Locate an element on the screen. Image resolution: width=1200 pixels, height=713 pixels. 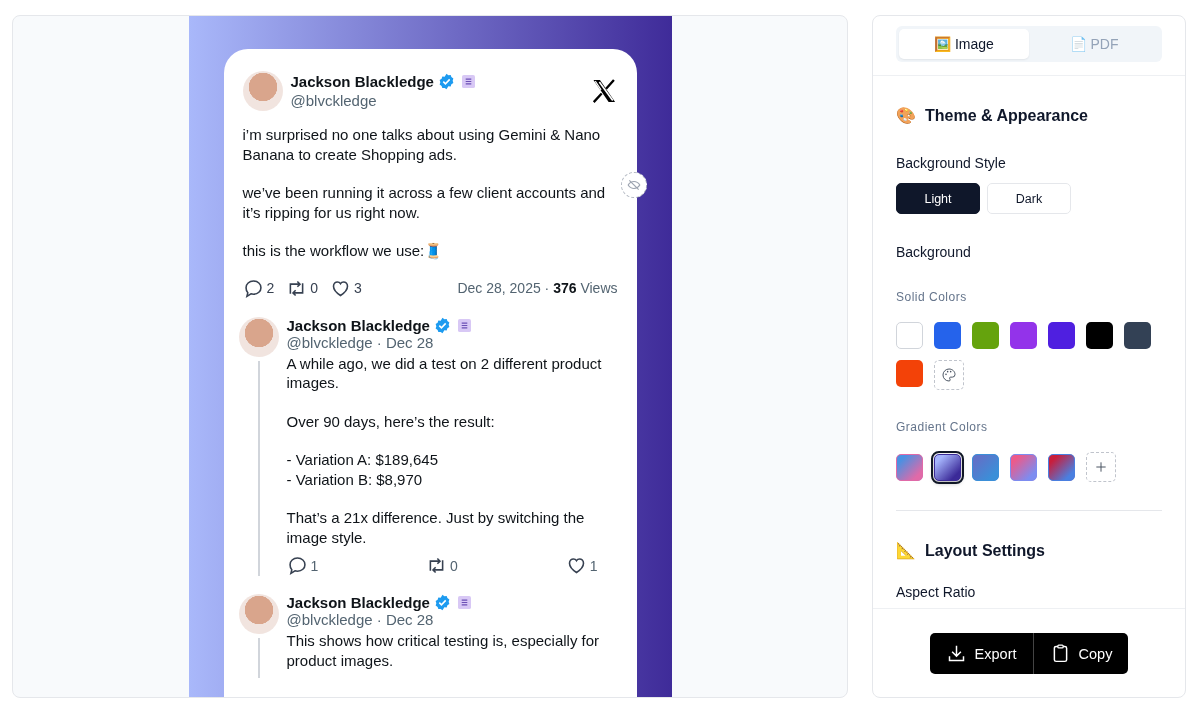
tweet-text: Over 90 days, here’s the result: is located at coordinates (391, 421).